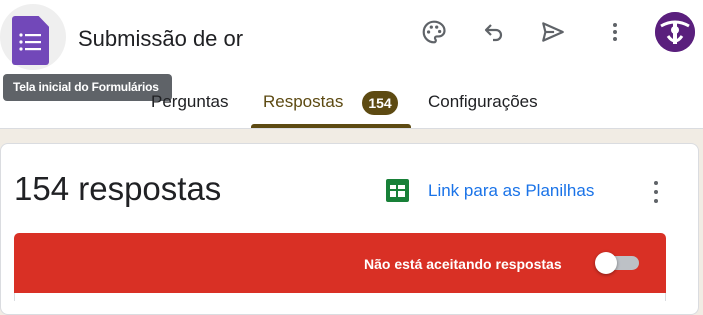 The height and width of the screenshot is (315, 703). Describe the element at coordinates (463, 264) in the screenshot. I see `not-accepting-label: Não está aceitando respostas` at that location.